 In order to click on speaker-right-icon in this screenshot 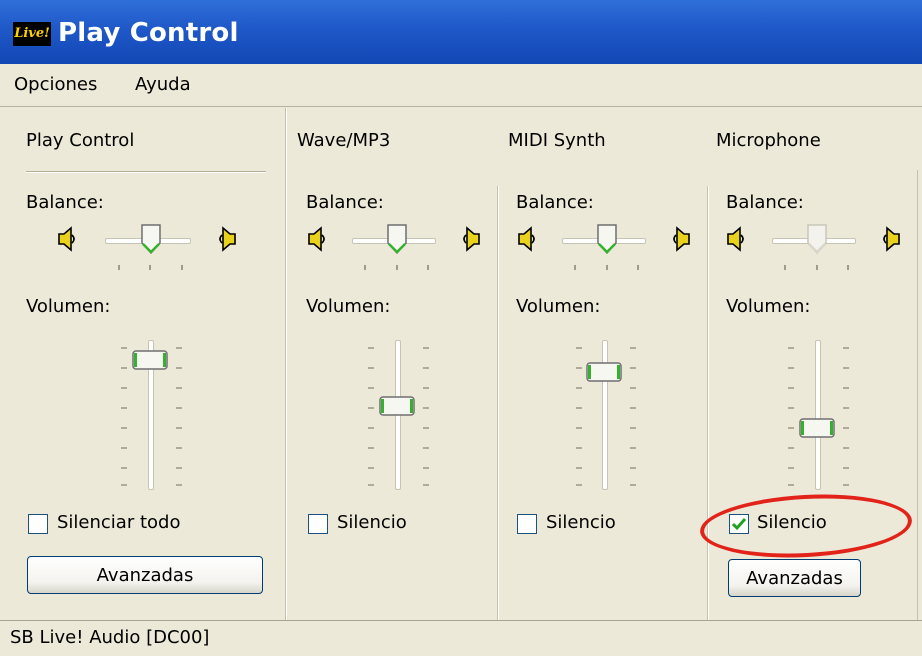, I will do `click(227, 239)`.